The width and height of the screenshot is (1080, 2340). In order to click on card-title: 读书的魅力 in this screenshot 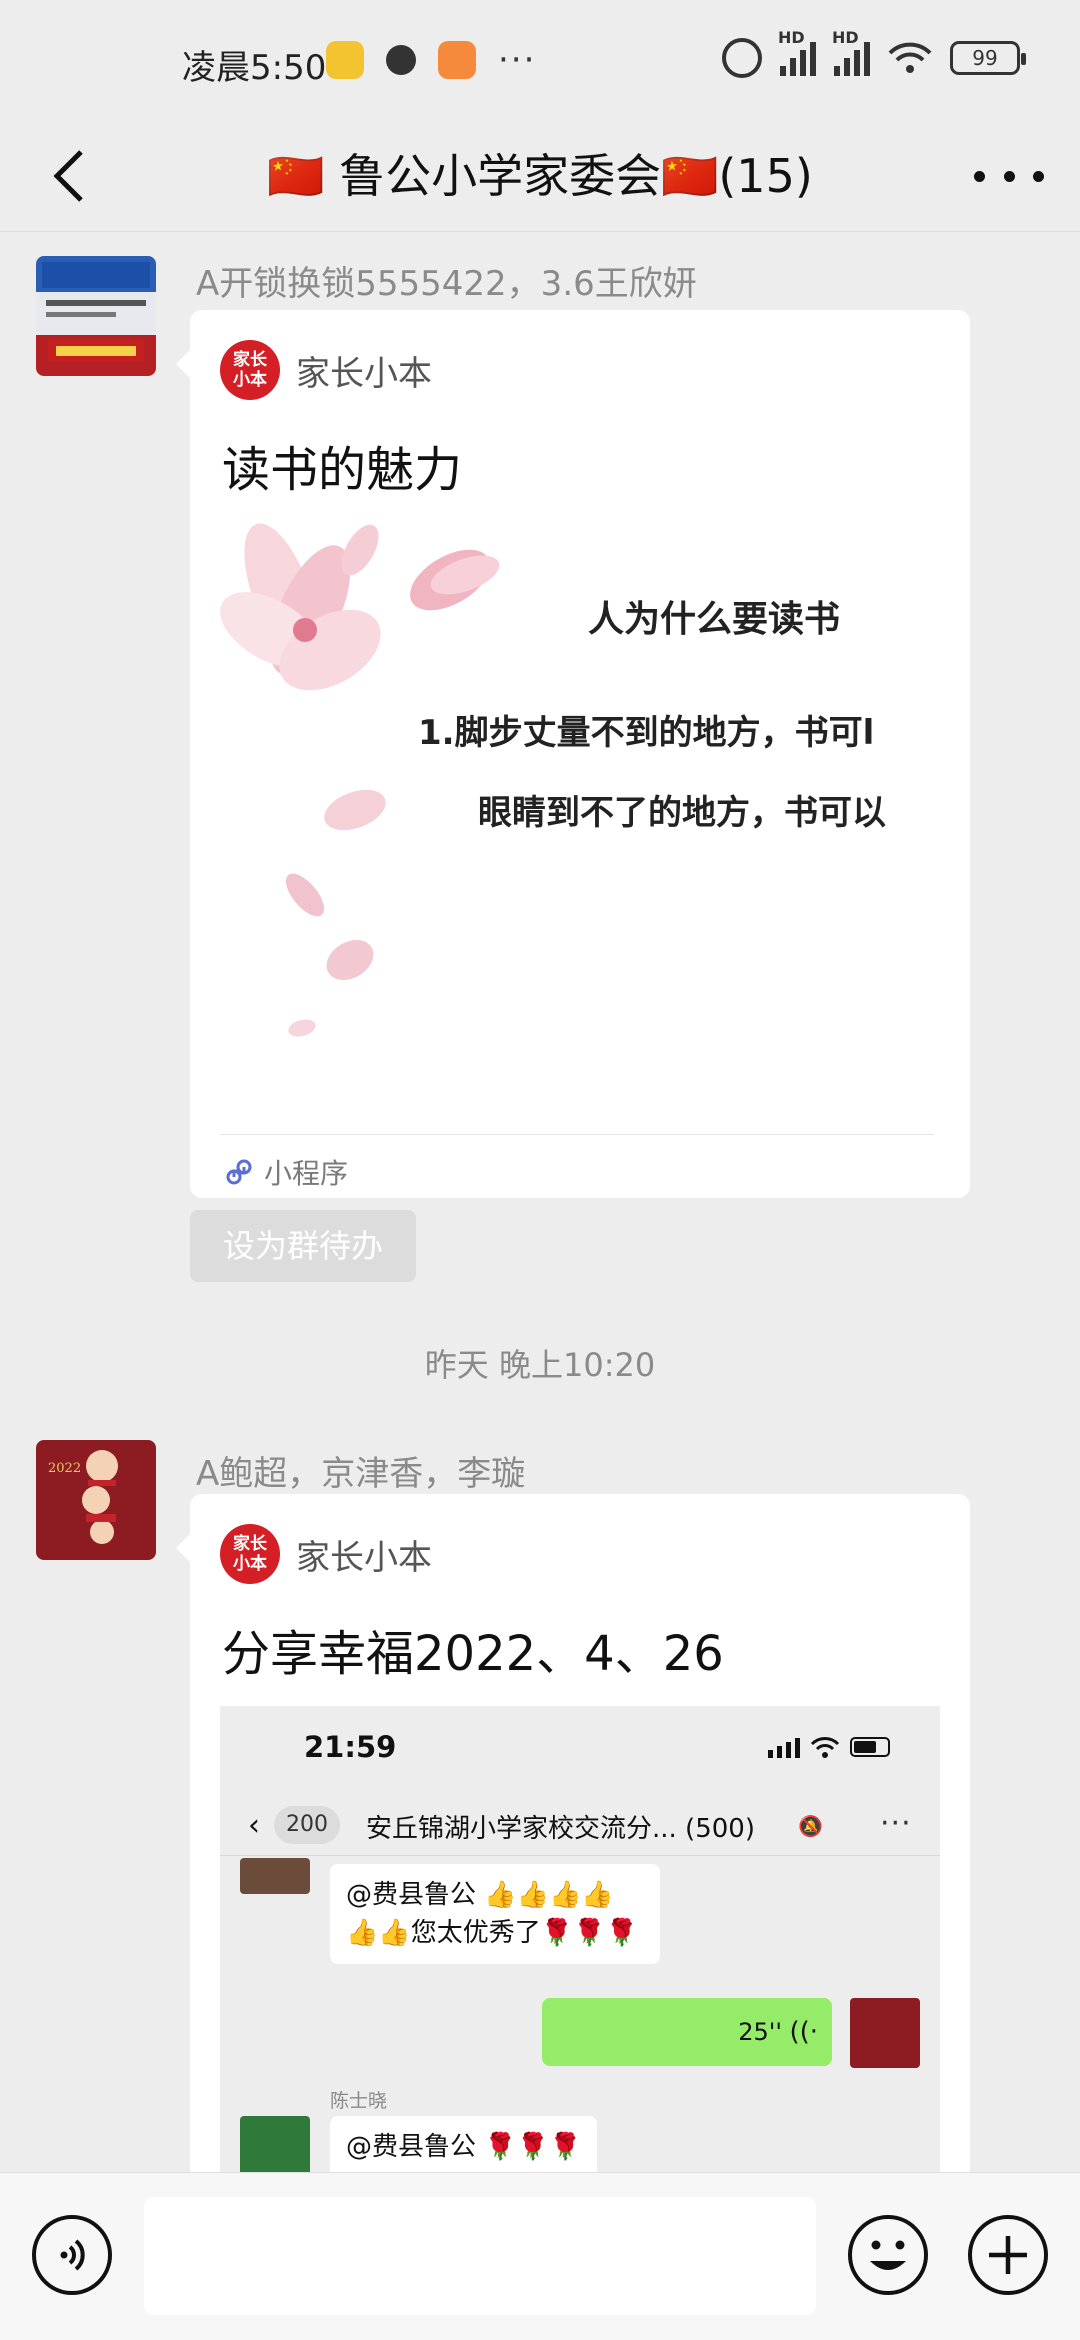, I will do `click(342, 470)`.